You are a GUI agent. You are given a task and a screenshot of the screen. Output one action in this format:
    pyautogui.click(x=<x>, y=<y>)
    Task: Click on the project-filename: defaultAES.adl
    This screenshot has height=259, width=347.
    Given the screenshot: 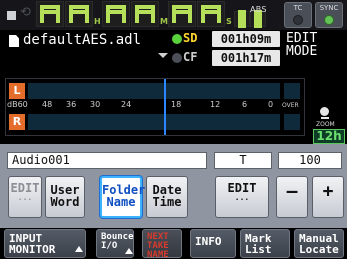 What is the action you would take?
    pyautogui.click(x=82, y=40)
    